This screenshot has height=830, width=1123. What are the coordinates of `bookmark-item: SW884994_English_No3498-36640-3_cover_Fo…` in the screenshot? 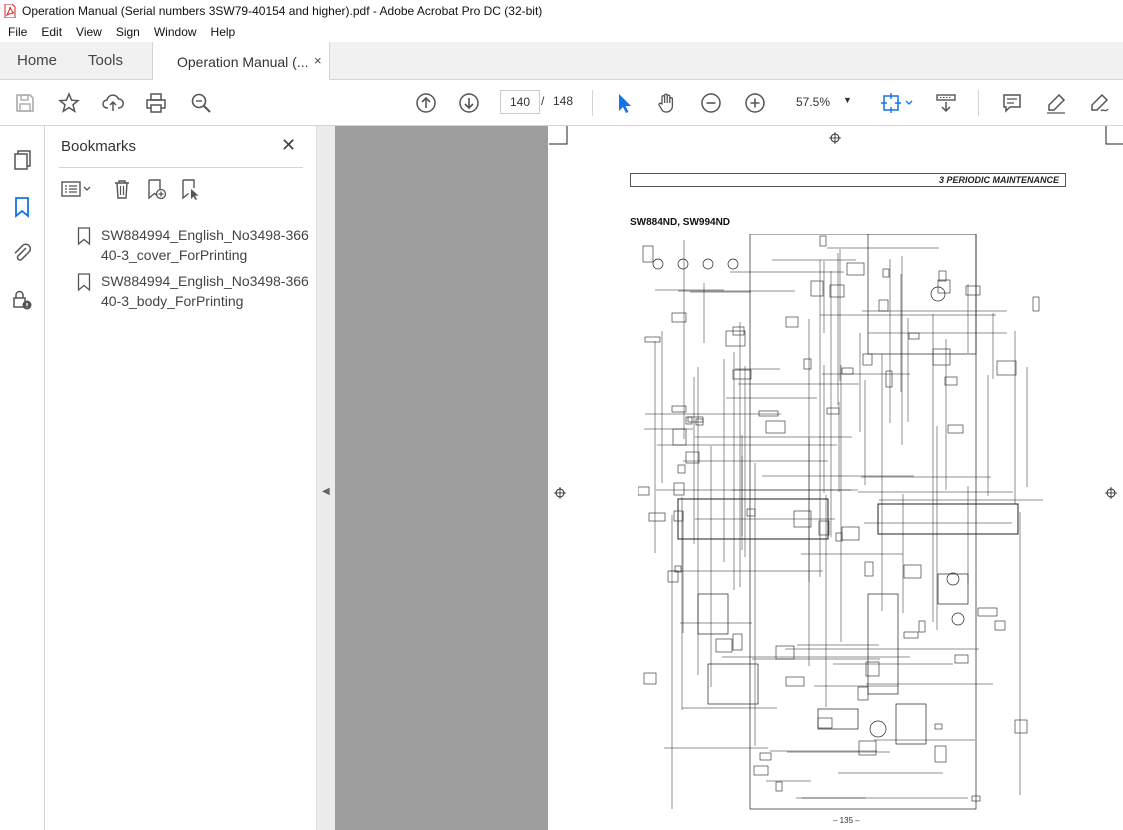 It's located at (193, 247).